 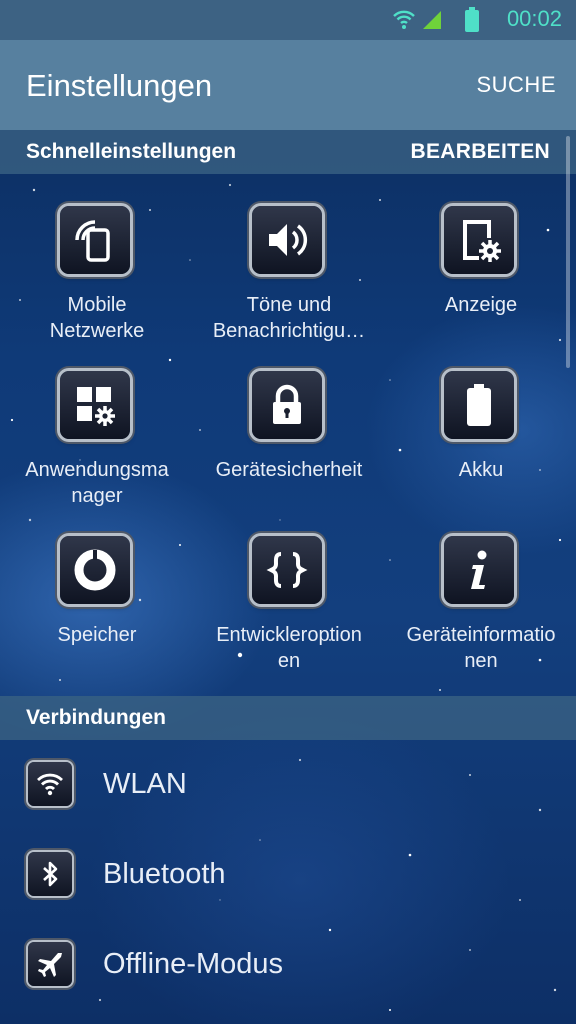 What do you see at coordinates (288, 718) in the screenshot?
I see `connections-header: Verbindungen` at bounding box center [288, 718].